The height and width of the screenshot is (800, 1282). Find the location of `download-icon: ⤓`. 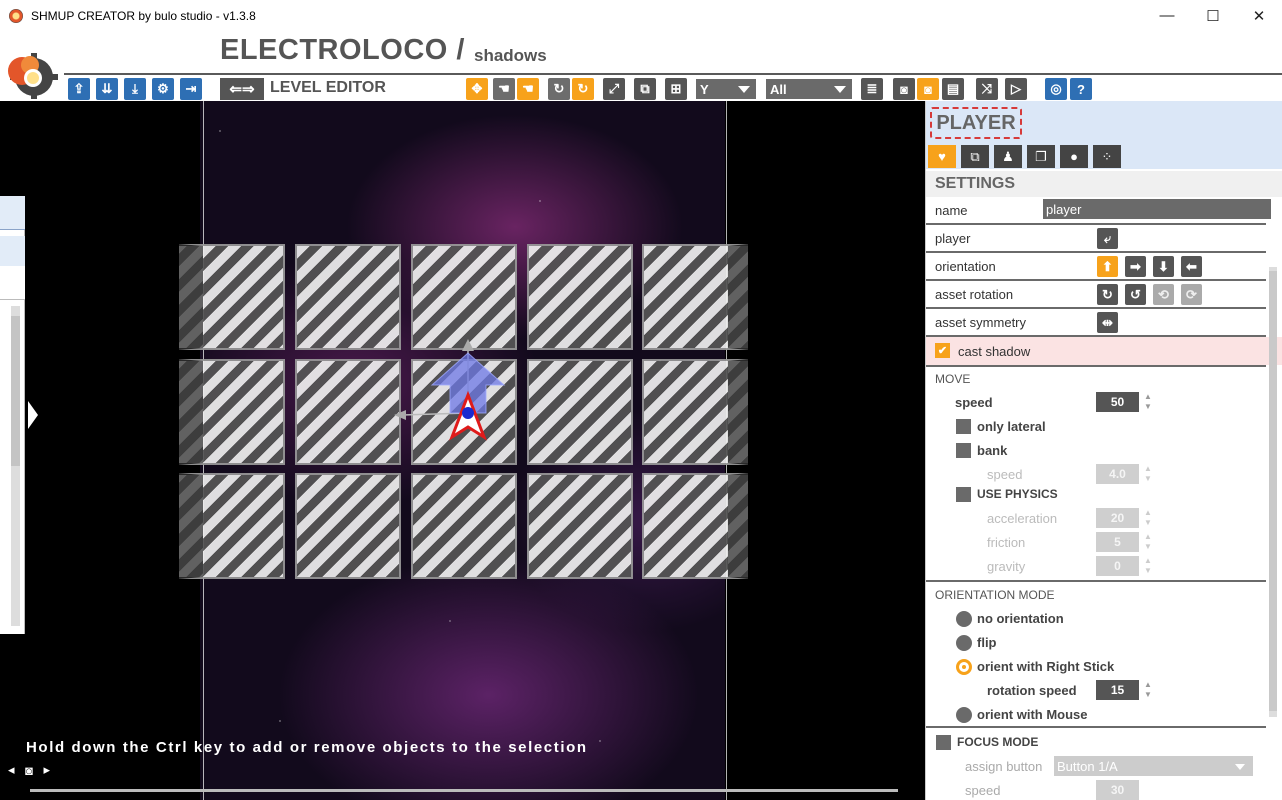

download-icon: ⤓ is located at coordinates (135, 89).